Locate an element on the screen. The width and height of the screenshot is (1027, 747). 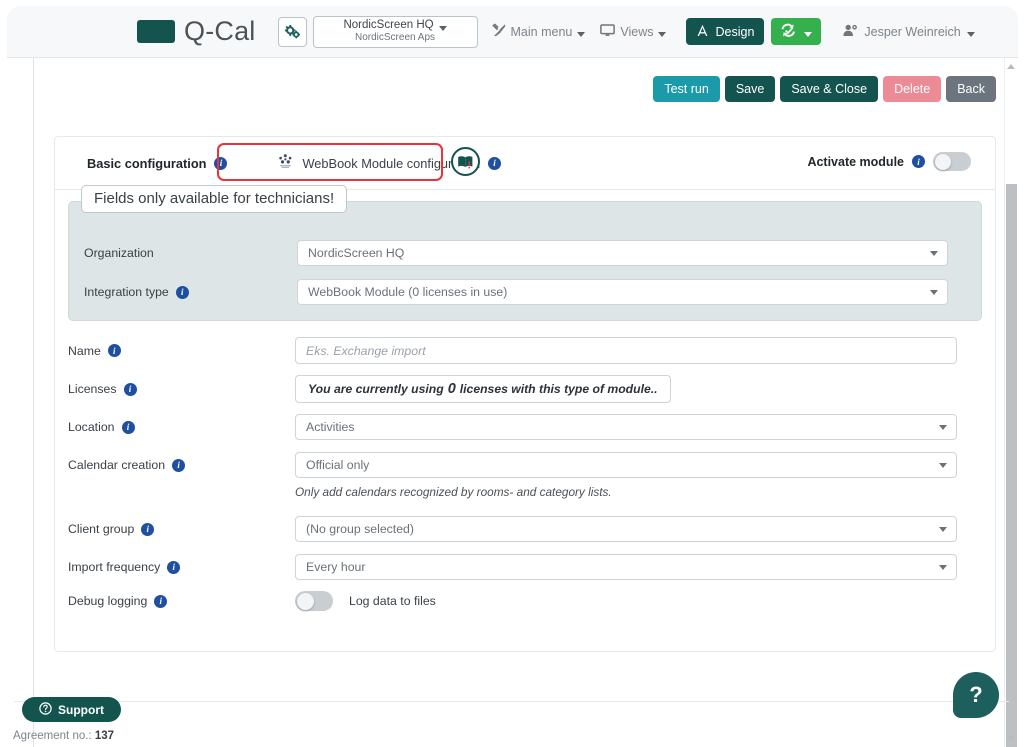
organization-subtitle: NordicScreen Aps is located at coordinates (395, 38).